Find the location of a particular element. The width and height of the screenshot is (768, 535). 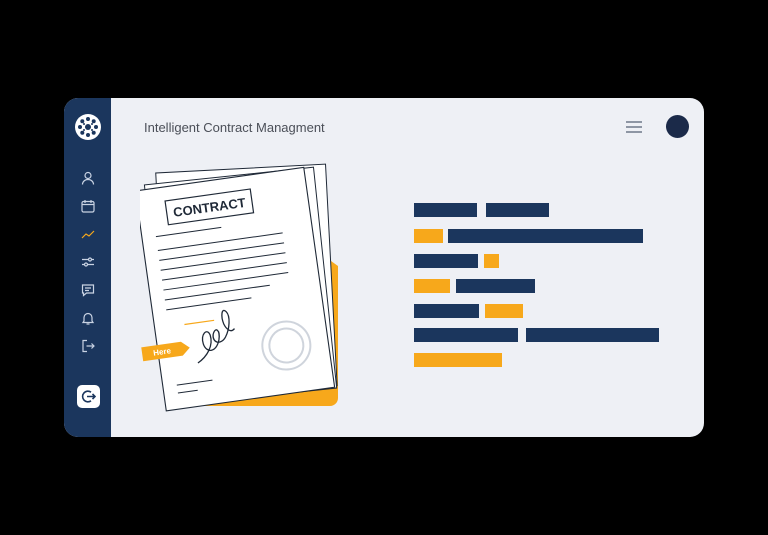

hamburger-menu-icon is located at coordinates (634, 127).